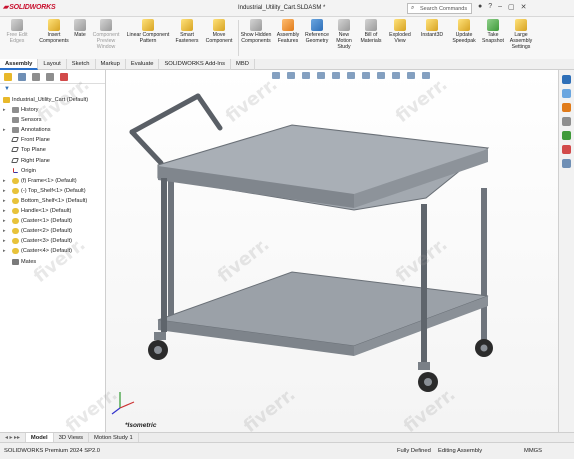 This screenshot has width=574, height=459. Describe the element at coordinates (72, 437) in the screenshot. I see `tab-3d-views: 3D Views` at that location.